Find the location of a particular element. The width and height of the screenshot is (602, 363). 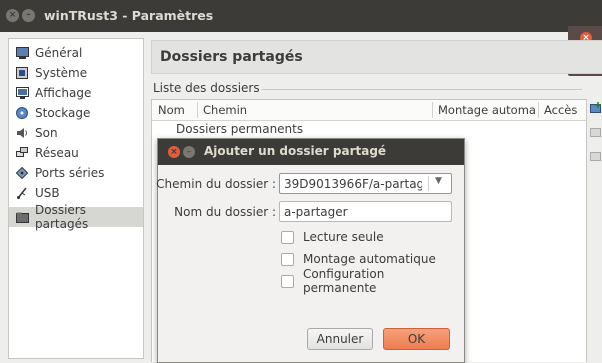

sidebar-item-shared-folders: Dossiers partagés is located at coordinates (76, 217).